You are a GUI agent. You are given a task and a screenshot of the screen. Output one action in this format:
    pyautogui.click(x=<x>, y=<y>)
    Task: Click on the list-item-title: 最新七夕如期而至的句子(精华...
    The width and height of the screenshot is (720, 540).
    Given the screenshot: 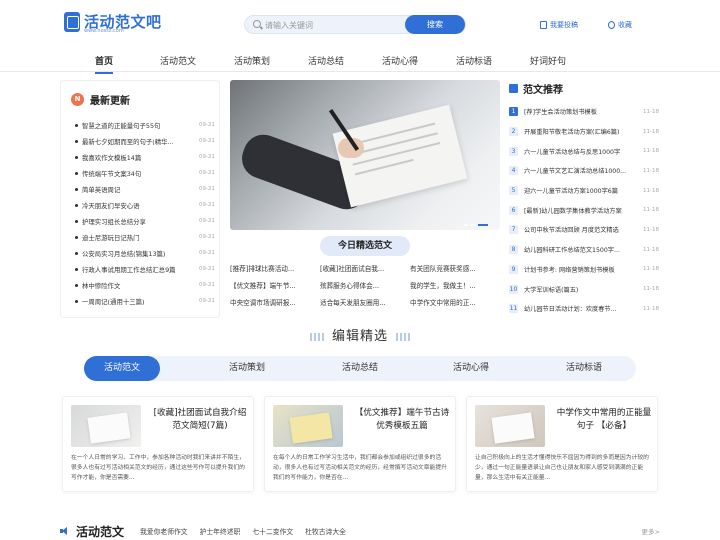 What is the action you would take?
    pyautogui.click(x=128, y=141)
    